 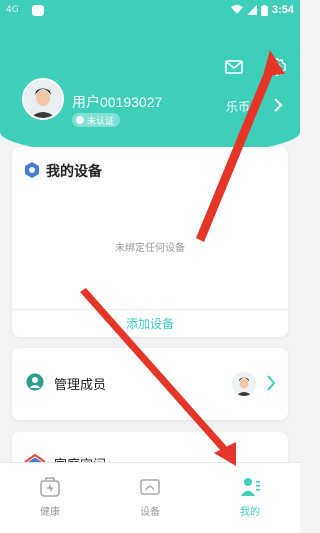 I want to click on signal-icon, so click(x=251, y=10).